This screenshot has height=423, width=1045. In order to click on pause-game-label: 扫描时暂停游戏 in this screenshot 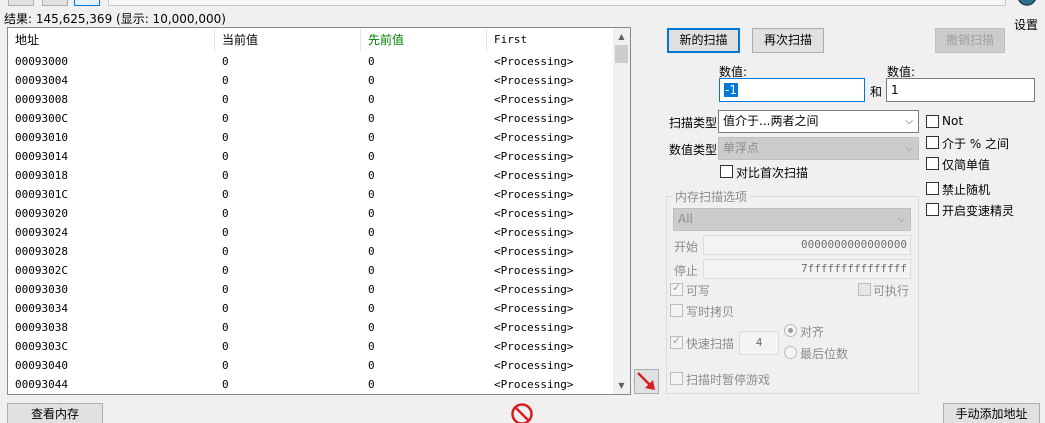, I will do `click(728, 379)`.